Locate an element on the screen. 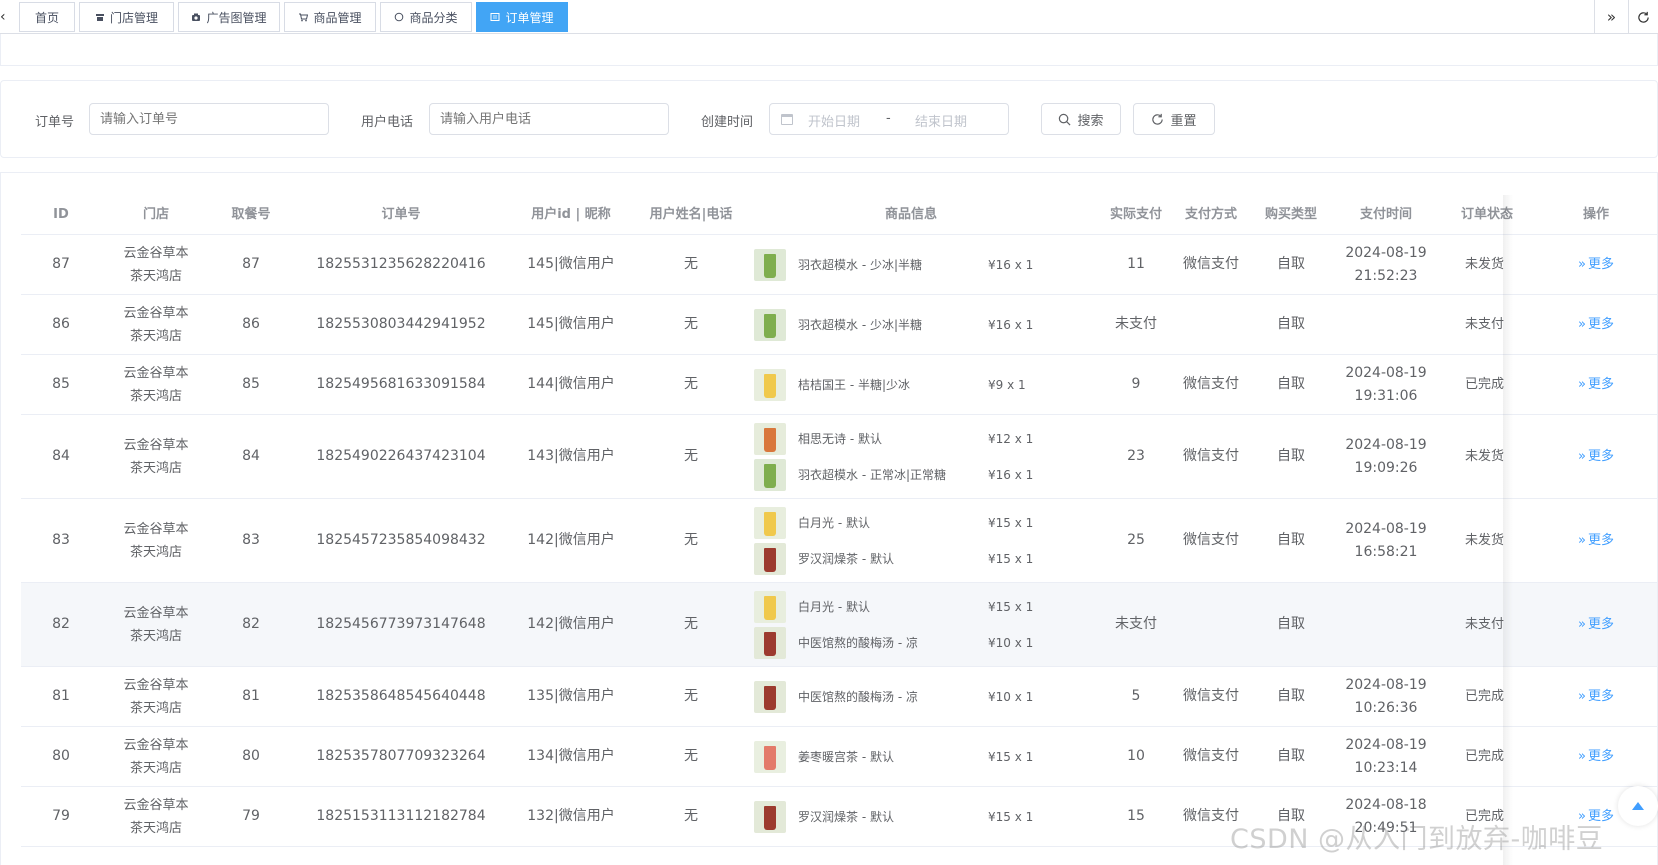  fixed-column-shadow is located at coordinates (1508, 530).